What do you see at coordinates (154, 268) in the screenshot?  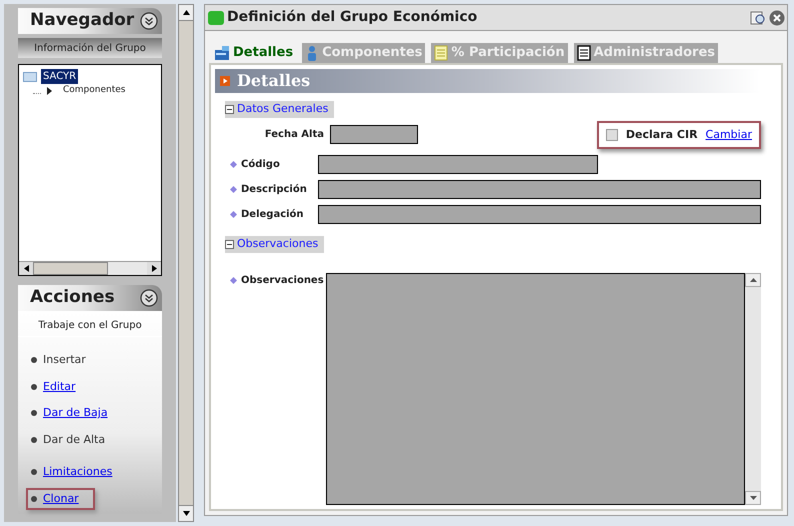 I see `arrow-right-icon` at bounding box center [154, 268].